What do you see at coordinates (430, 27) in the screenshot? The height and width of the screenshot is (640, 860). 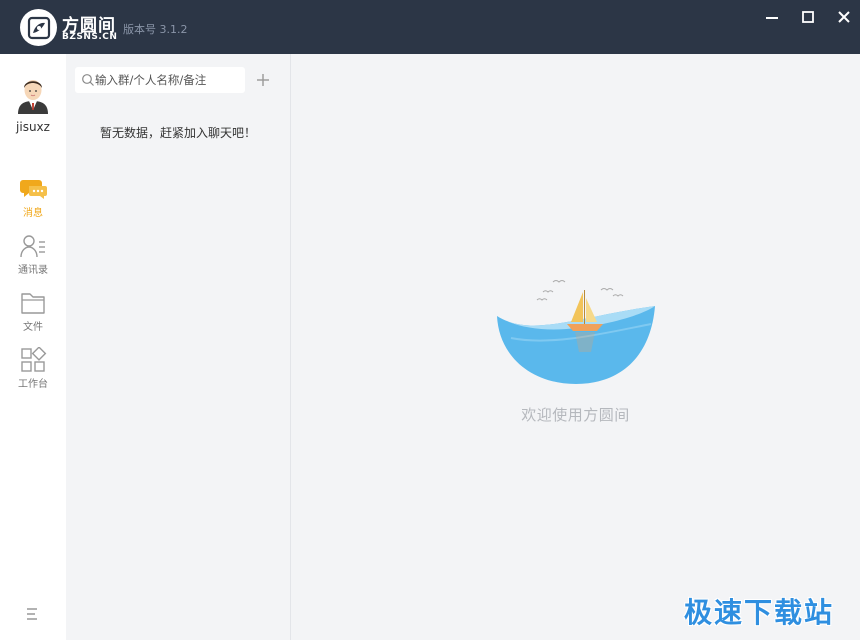 I see `title-bar: 方圆间 BZSNS.CN 版本号 3.1.2` at bounding box center [430, 27].